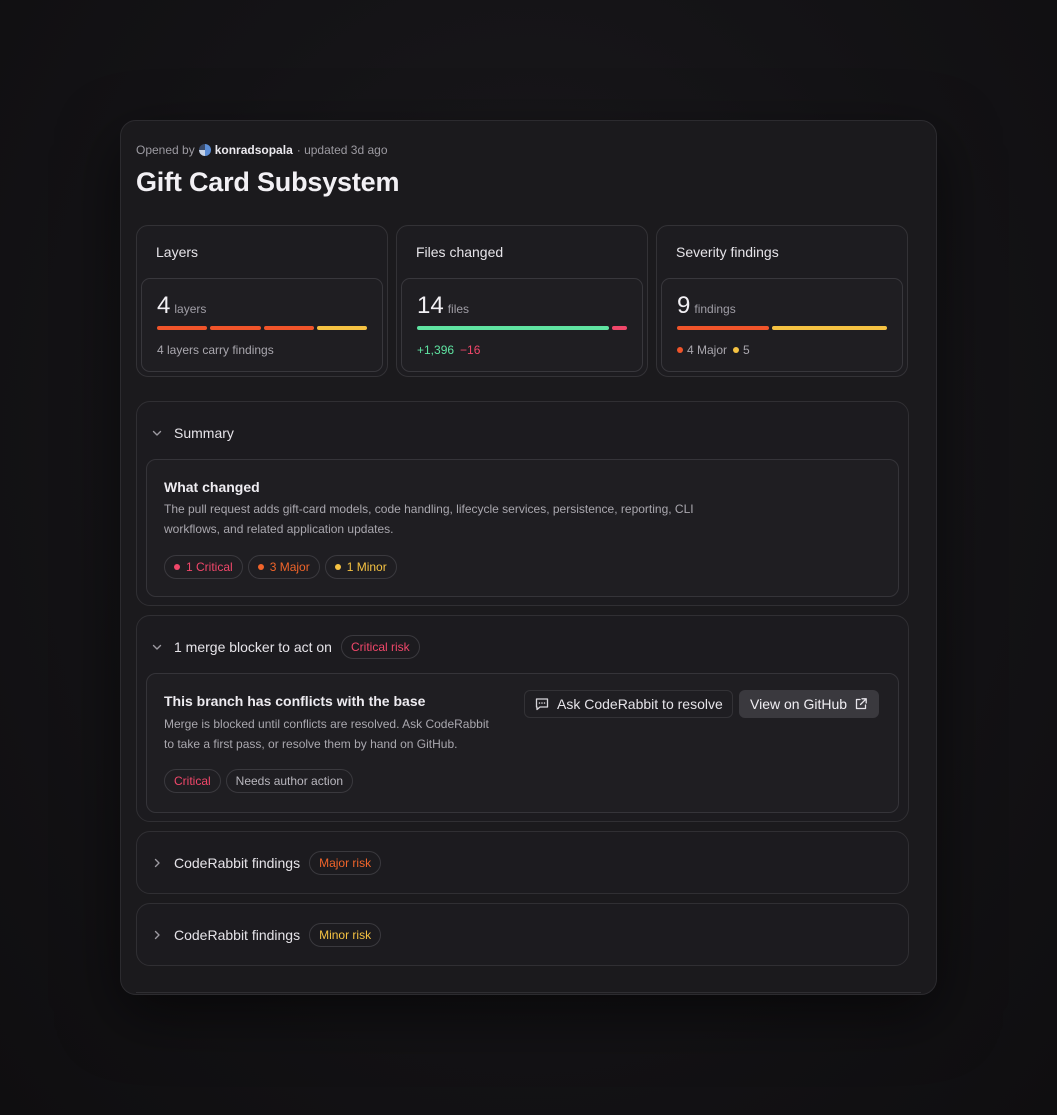  I want to click on layers-footer: 4 layers carry findings, so click(215, 350).